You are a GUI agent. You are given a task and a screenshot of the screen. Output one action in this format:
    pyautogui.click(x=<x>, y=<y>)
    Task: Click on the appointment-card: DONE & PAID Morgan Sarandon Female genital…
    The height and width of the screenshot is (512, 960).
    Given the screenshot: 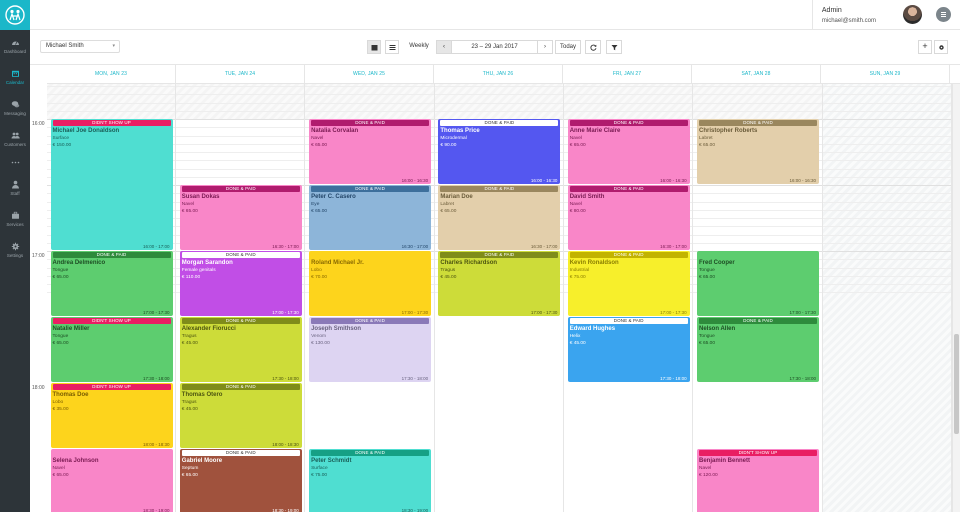 What is the action you would take?
    pyautogui.click(x=240, y=283)
    